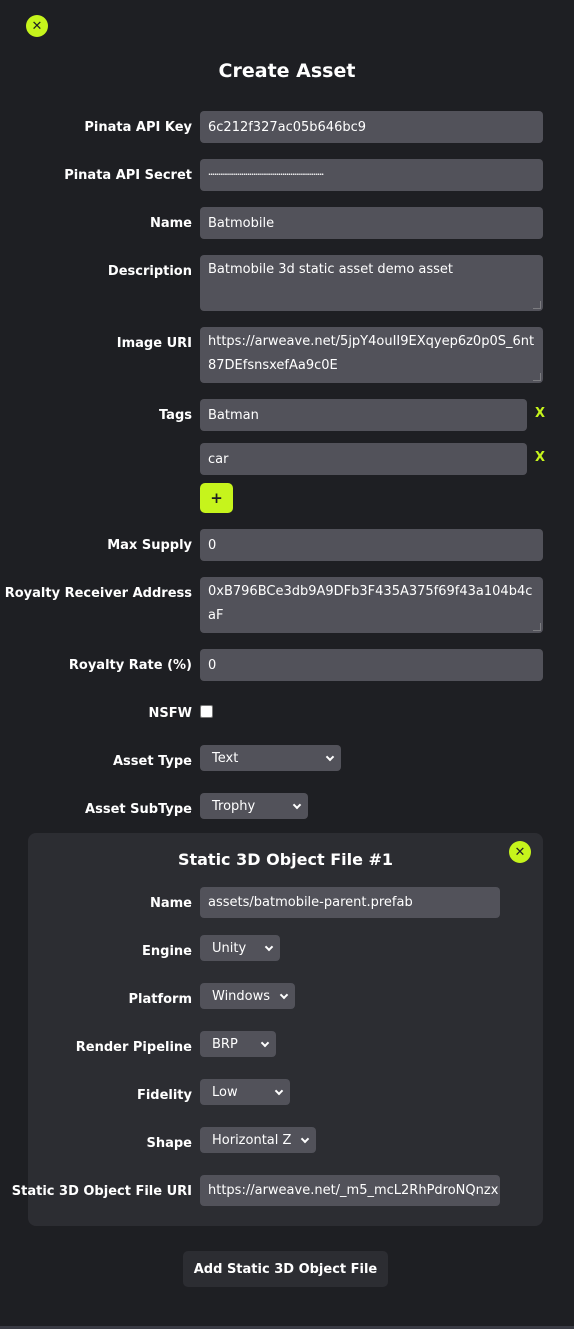  What do you see at coordinates (216, 498) in the screenshot?
I see `add-tag-button: +` at bounding box center [216, 498].